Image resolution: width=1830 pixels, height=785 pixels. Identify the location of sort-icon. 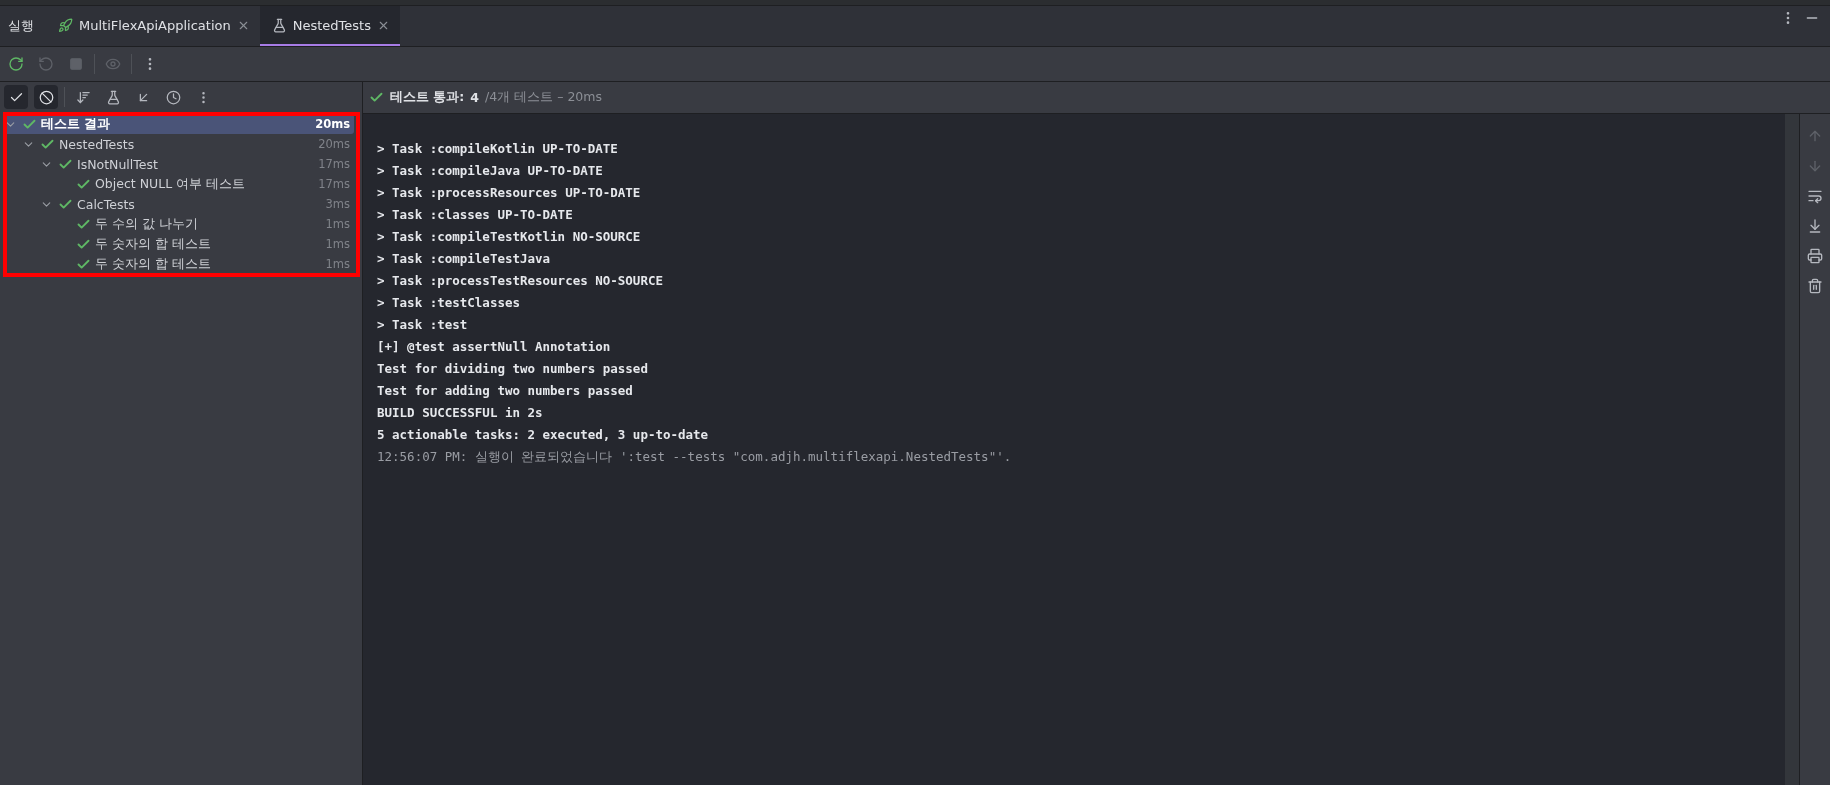
(83, 97).